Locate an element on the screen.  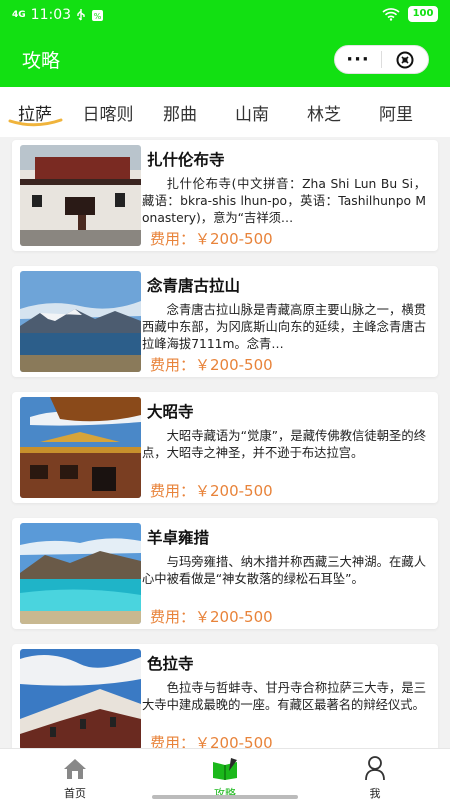
attraction-title: 大昭寺 is located at coordinates (170, 412).